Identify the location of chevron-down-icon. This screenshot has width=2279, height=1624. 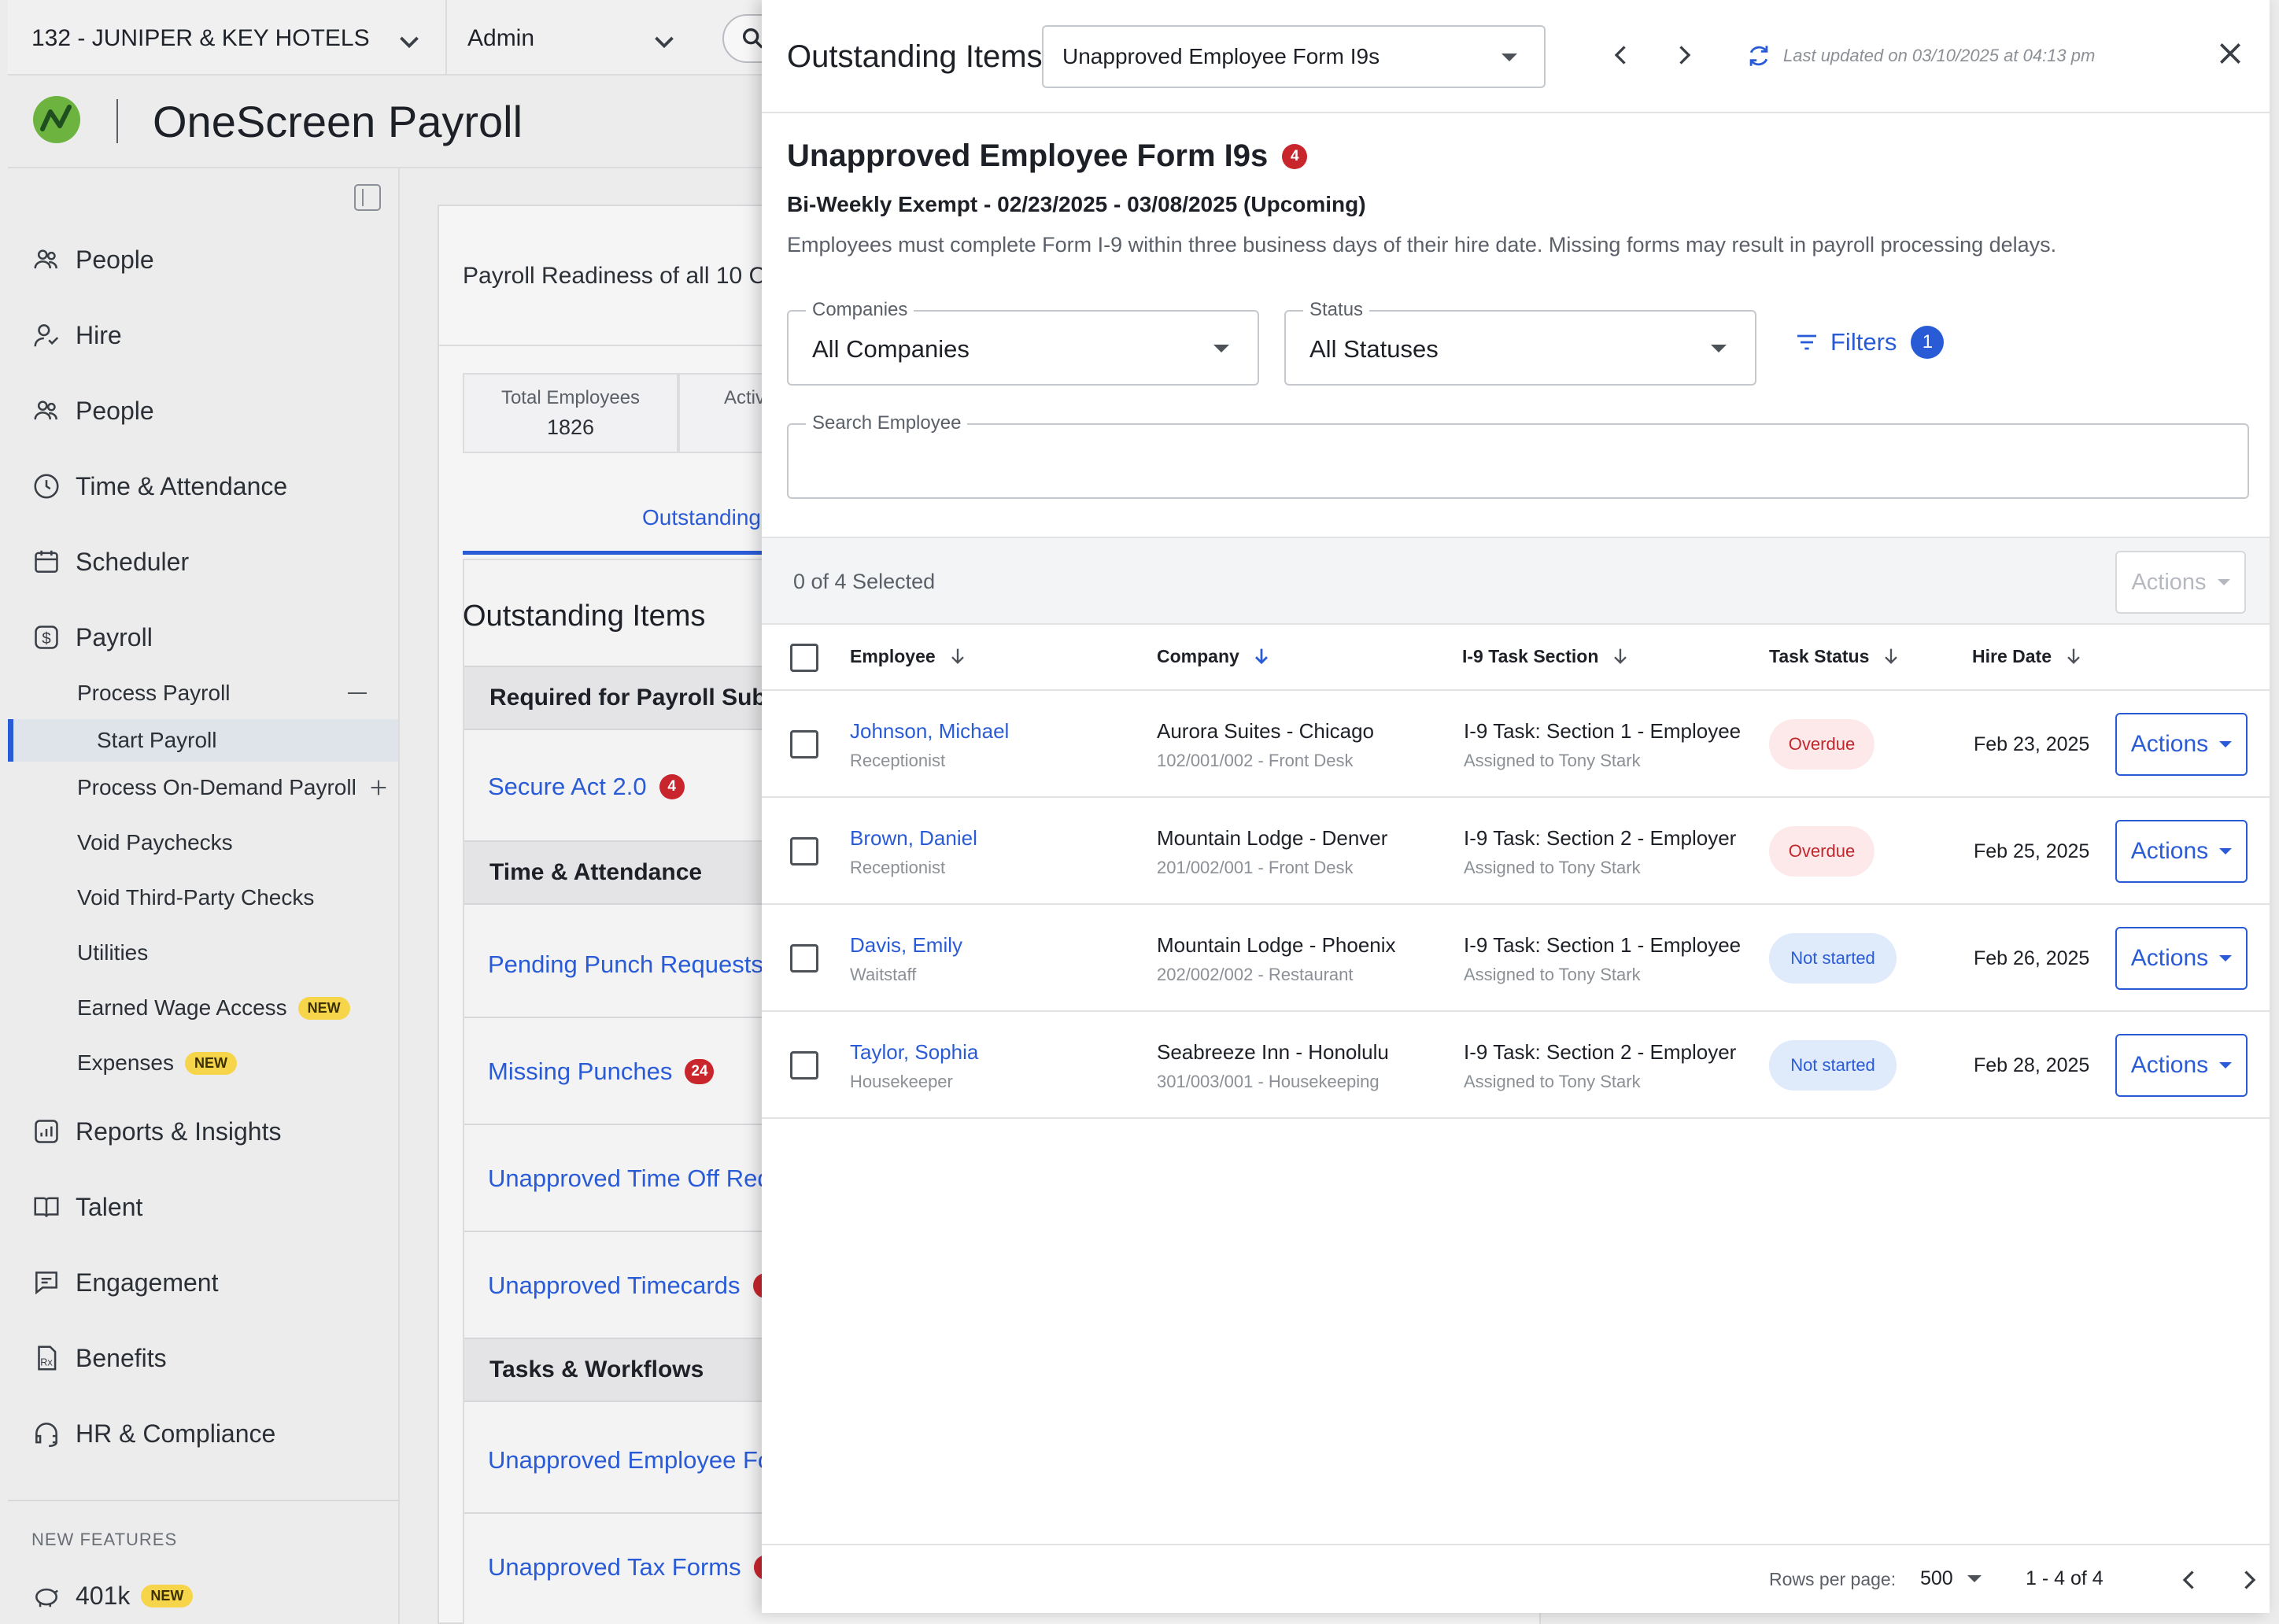
(409, 42).